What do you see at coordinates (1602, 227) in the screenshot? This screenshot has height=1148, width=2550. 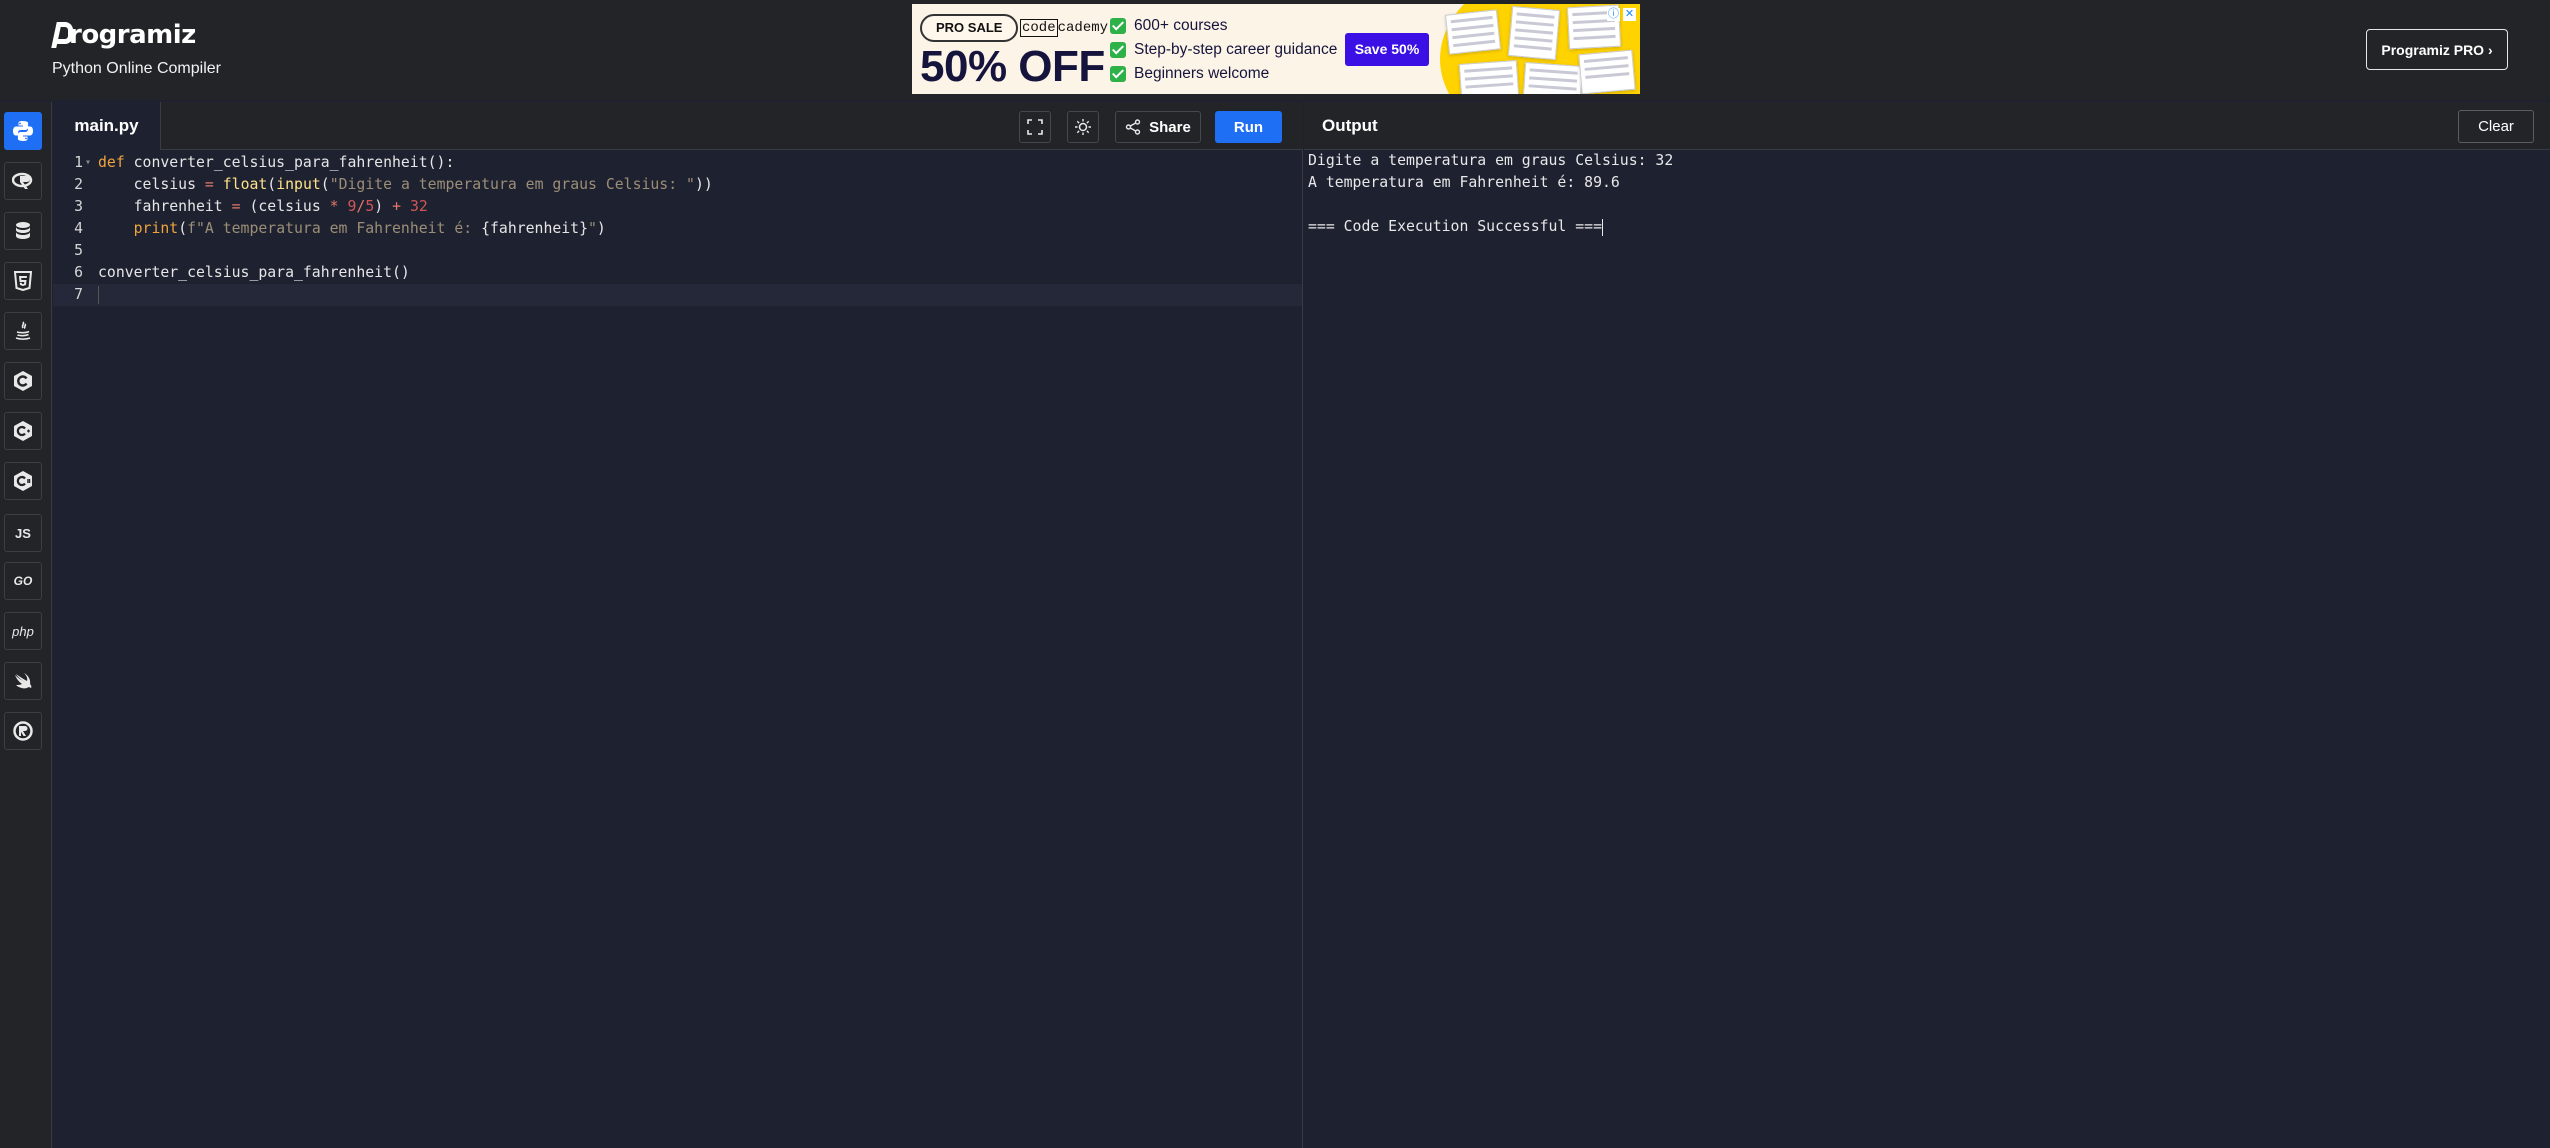 I see `console-cursor` at bounding box center [1602, 227].